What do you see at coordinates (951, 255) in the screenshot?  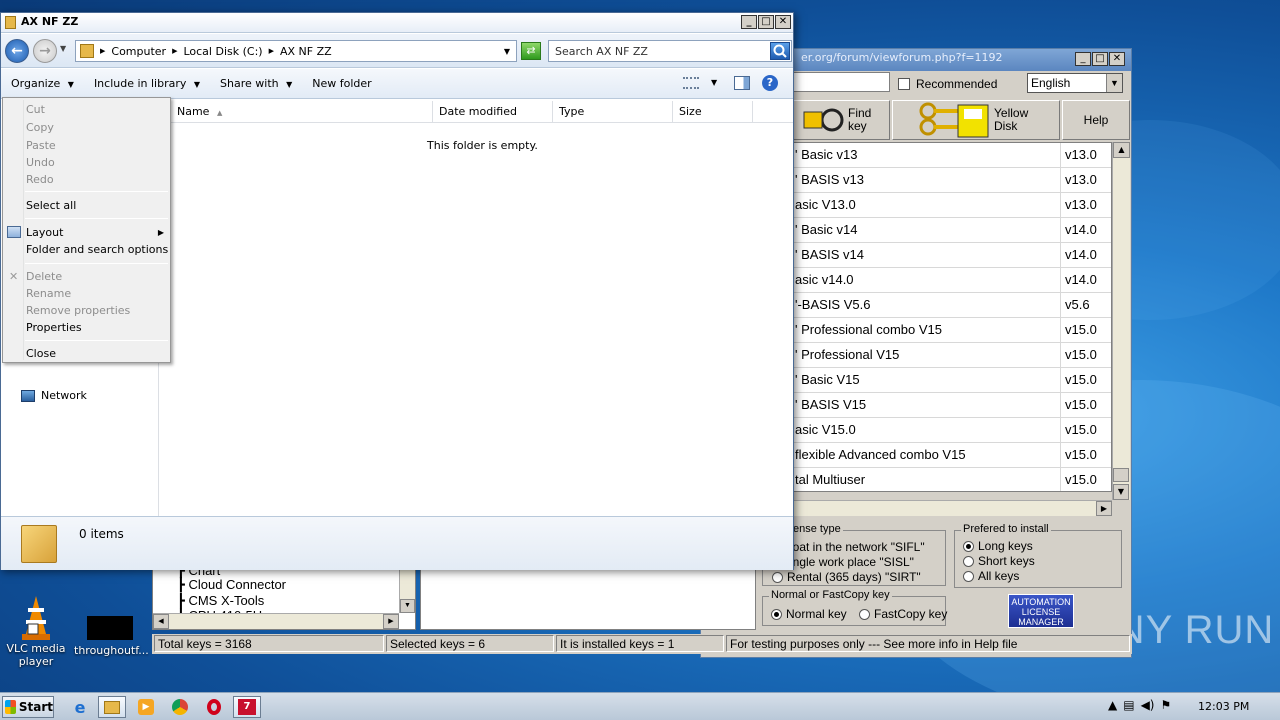 I see `key-row: ' BASIS v14 v14.0` at bounding box center [951, 255].